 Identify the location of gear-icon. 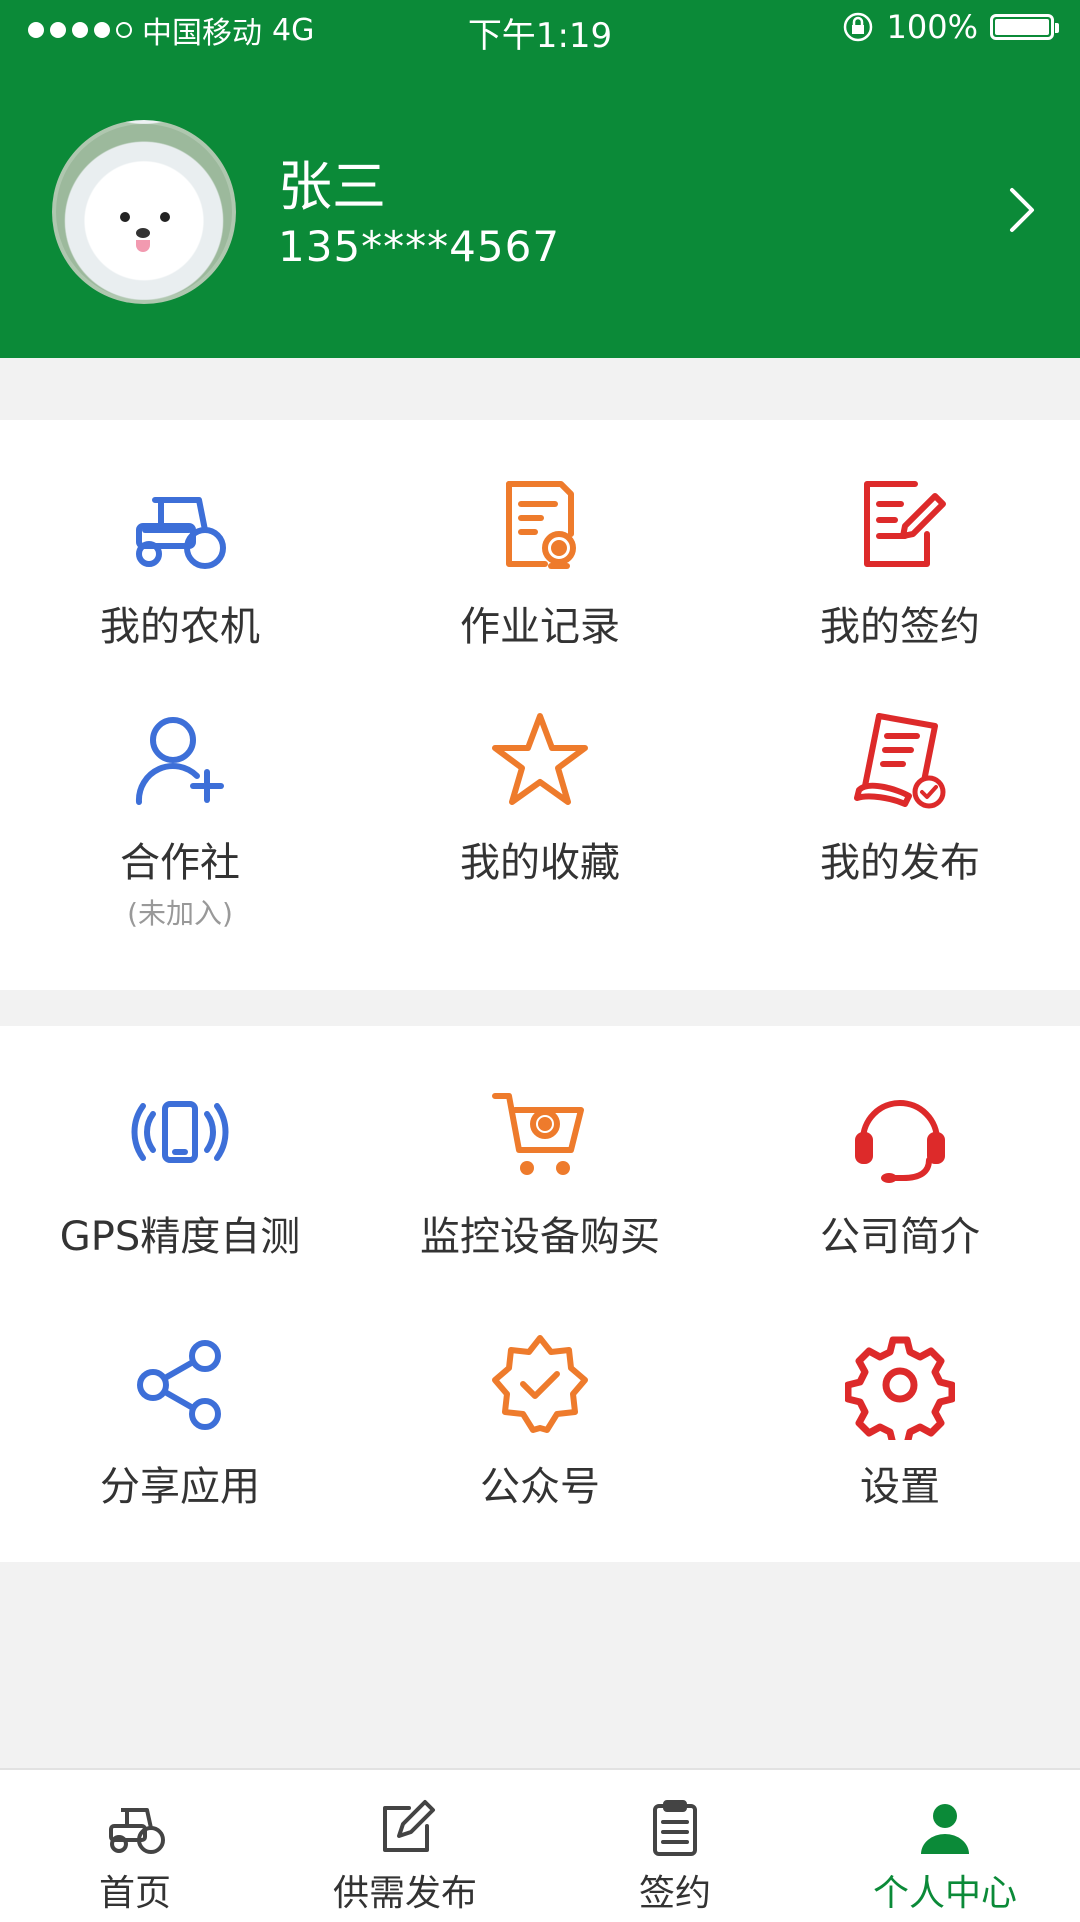
(900, 1388).